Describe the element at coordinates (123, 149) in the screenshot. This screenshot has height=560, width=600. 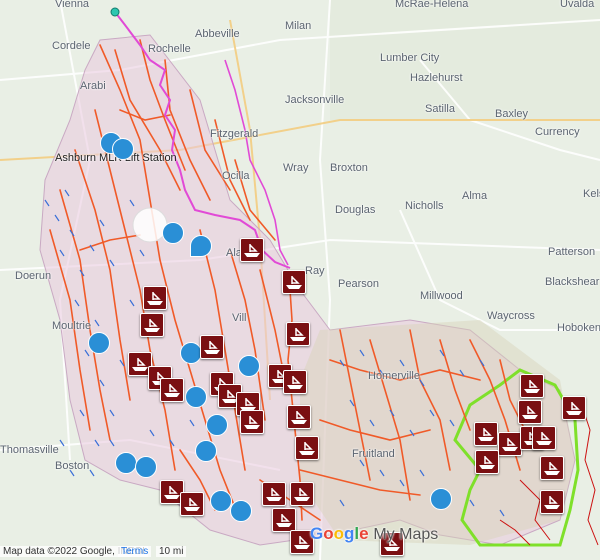
I see `lift-station-icon` at that location.